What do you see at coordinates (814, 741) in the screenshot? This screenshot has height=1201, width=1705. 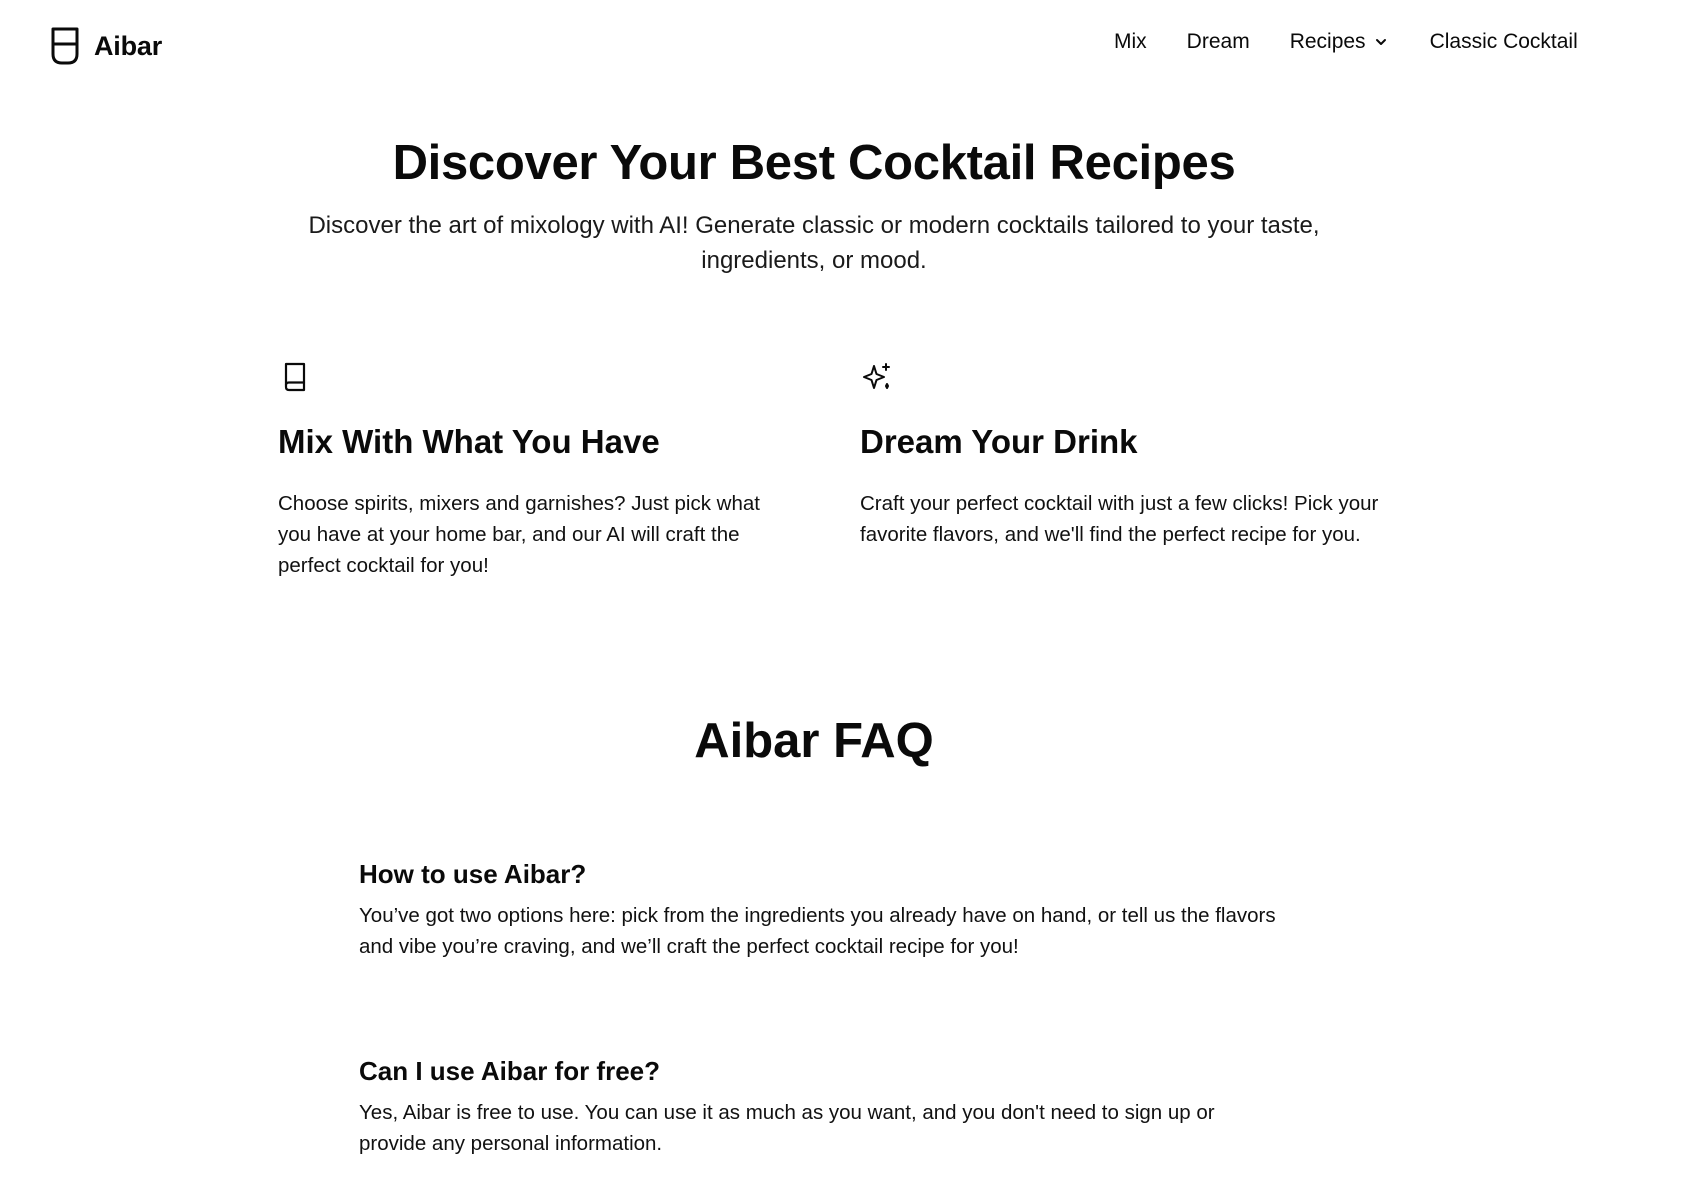 I see `faq-title: Aibar FAQ` at bounding box center [814, 741].